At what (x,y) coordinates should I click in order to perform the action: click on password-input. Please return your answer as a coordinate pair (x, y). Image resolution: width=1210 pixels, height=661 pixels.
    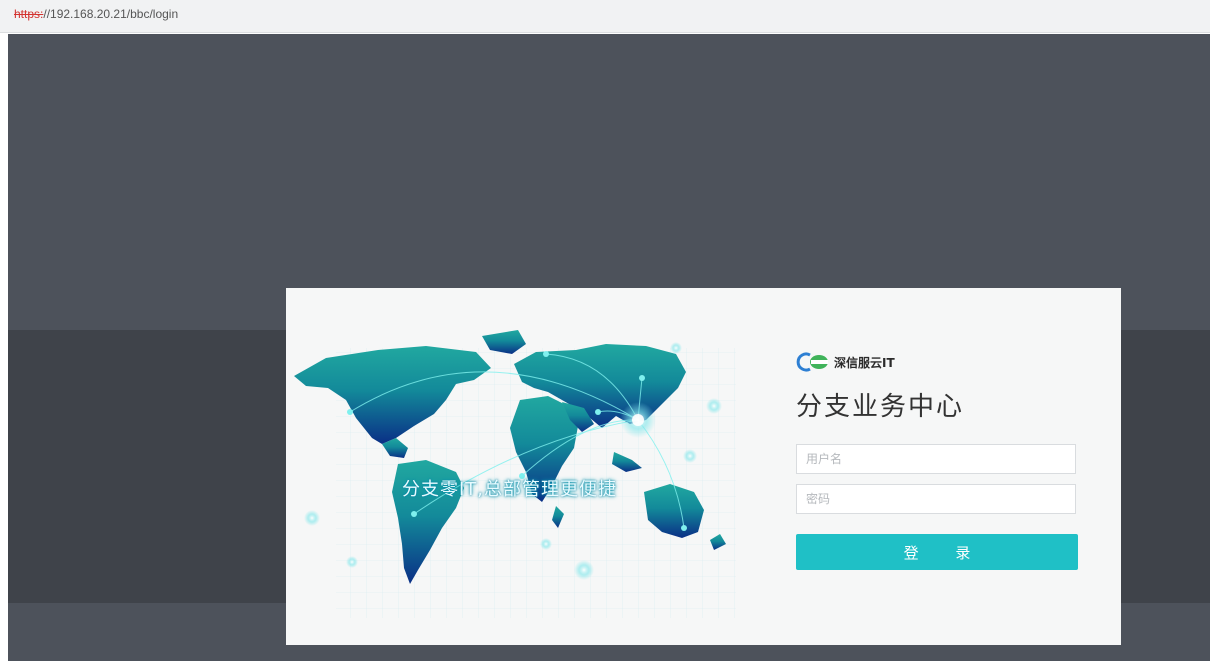
    Looking at the image, I should click on (936, 499).